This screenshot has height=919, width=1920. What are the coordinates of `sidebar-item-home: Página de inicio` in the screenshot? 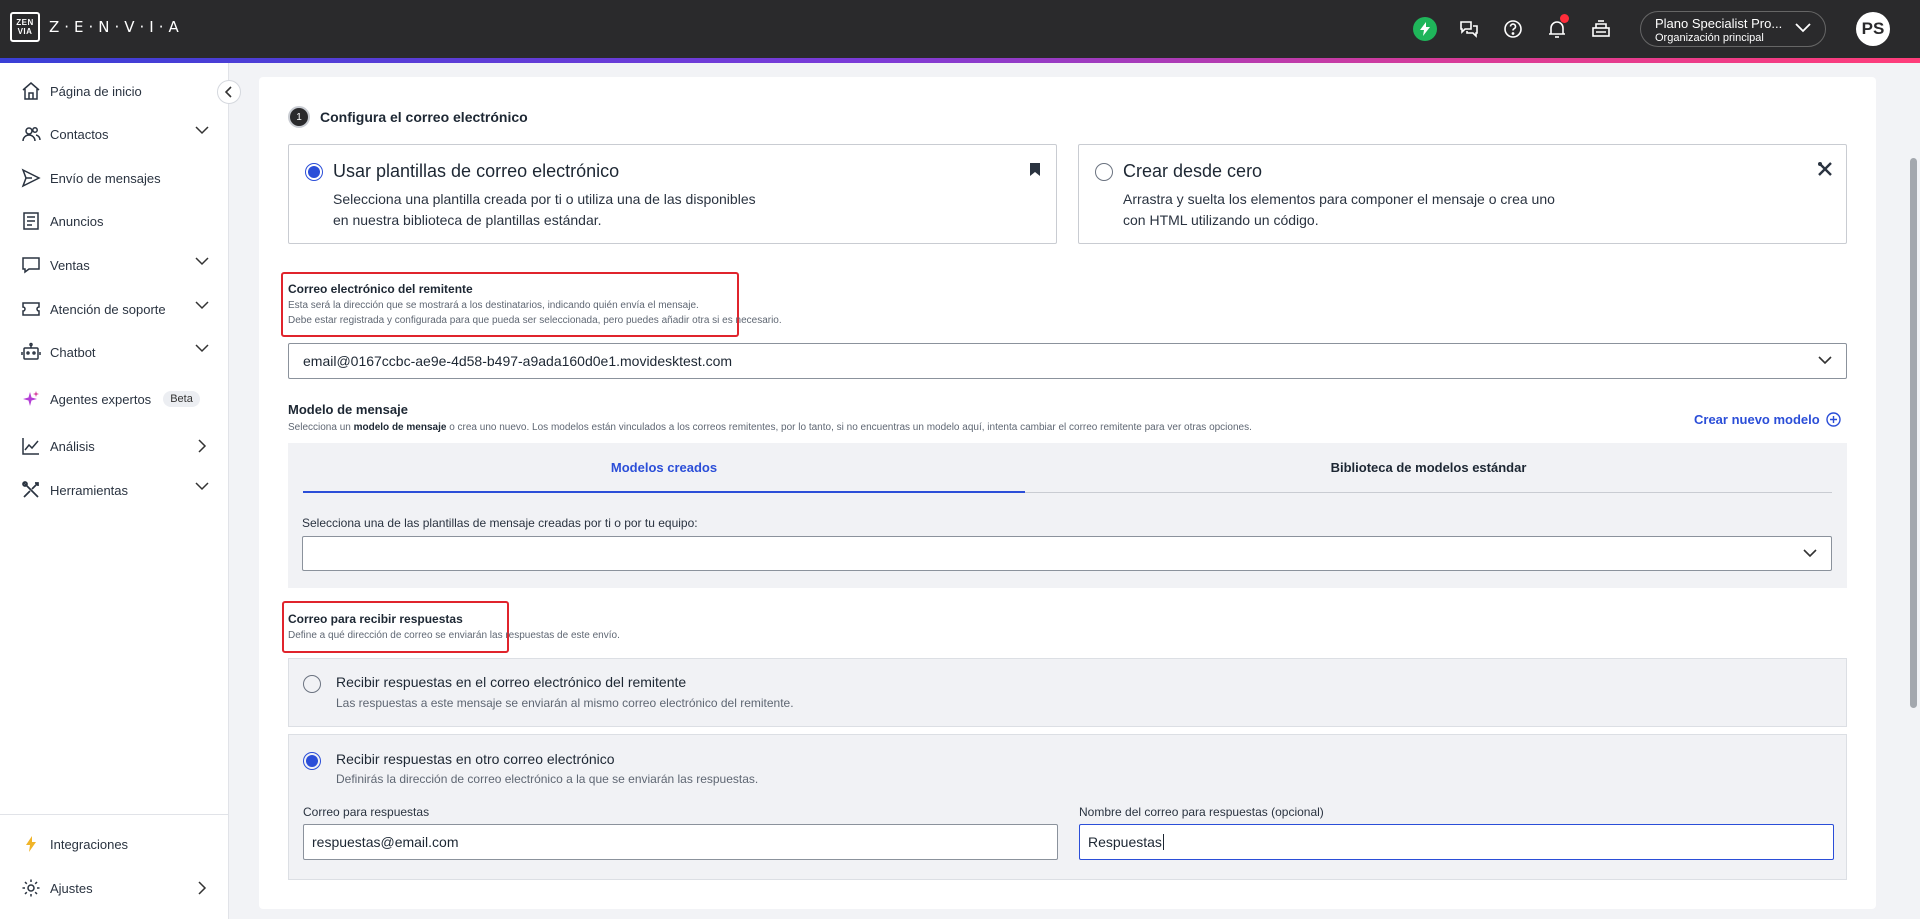 It's located at (114, 91).